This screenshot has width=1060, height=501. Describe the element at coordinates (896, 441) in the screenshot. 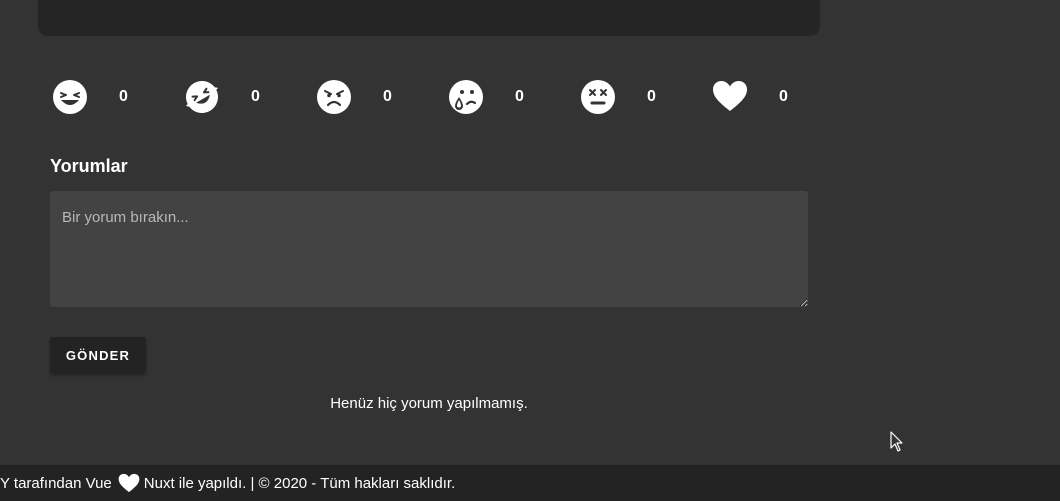

I see `mouse-cursor-icon` at that location.